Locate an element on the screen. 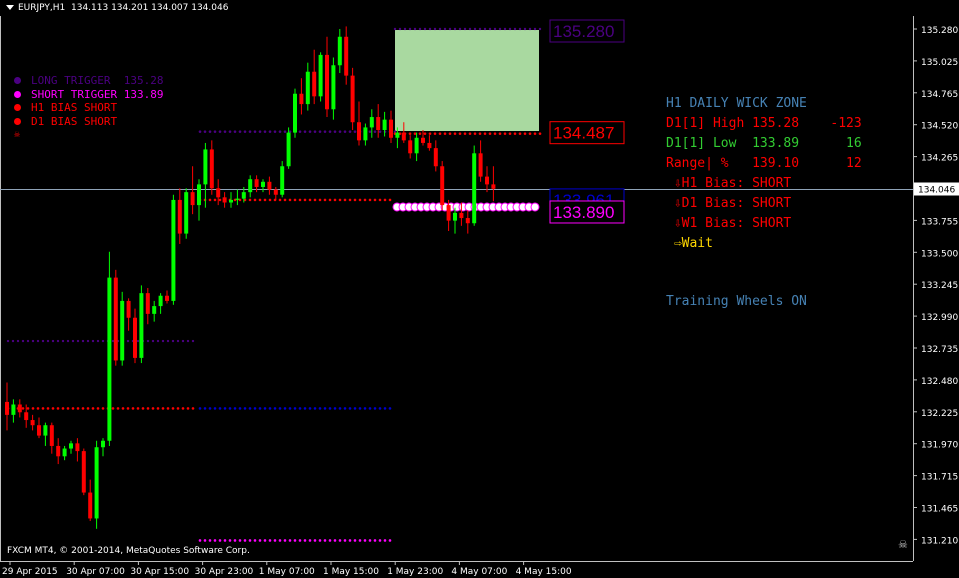 The image size is (959, 578). range-label: Range| % is located at coordinates (697, 163).